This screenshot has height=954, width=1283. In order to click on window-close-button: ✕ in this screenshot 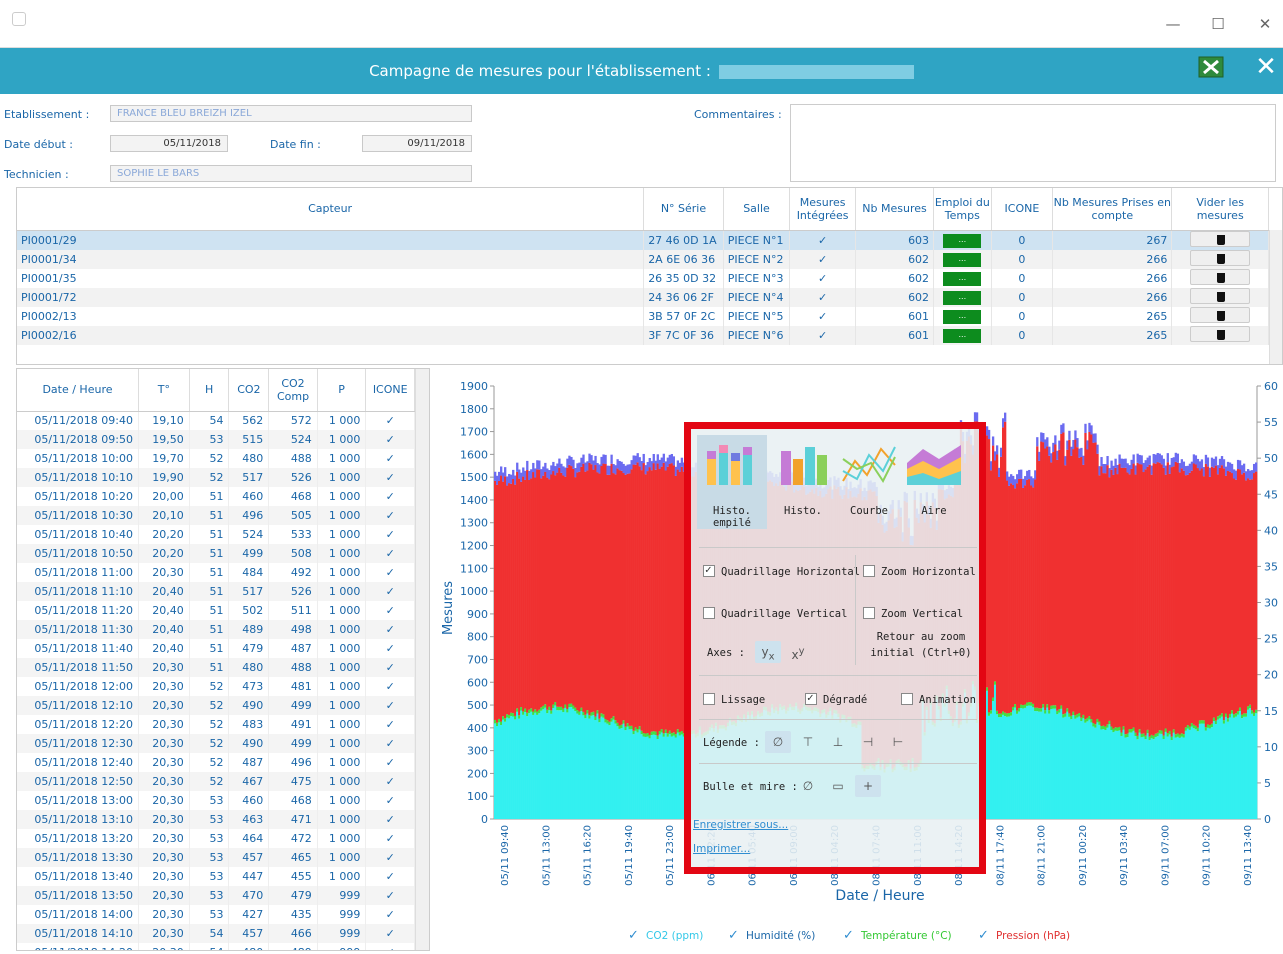, I will do `click(1265, 24)`.